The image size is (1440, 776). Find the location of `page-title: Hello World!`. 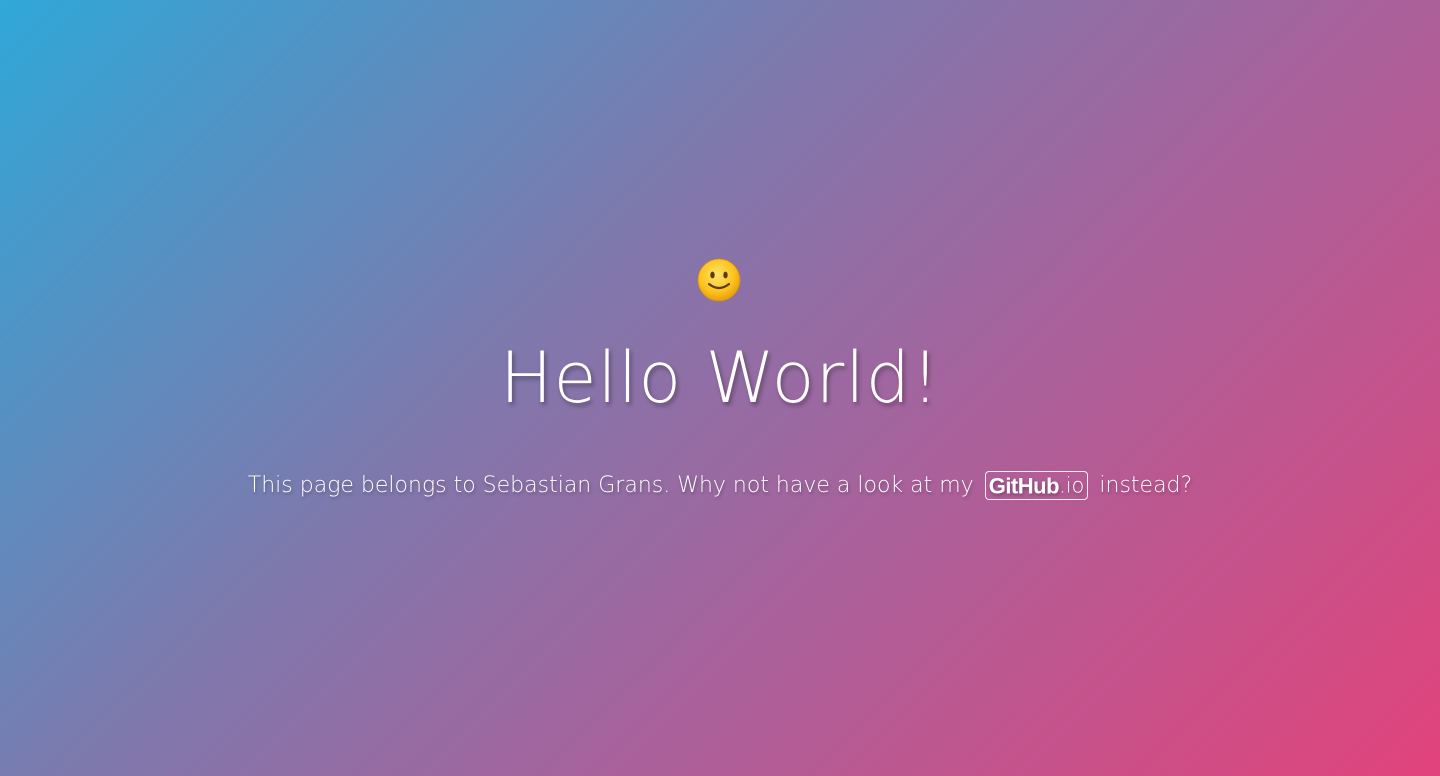

page-title: Hello World! is located at coordinates (720, 378).